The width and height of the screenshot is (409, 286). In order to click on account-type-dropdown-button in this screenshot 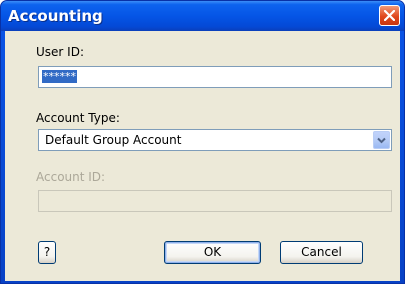, I will do `click(381, 140)`.